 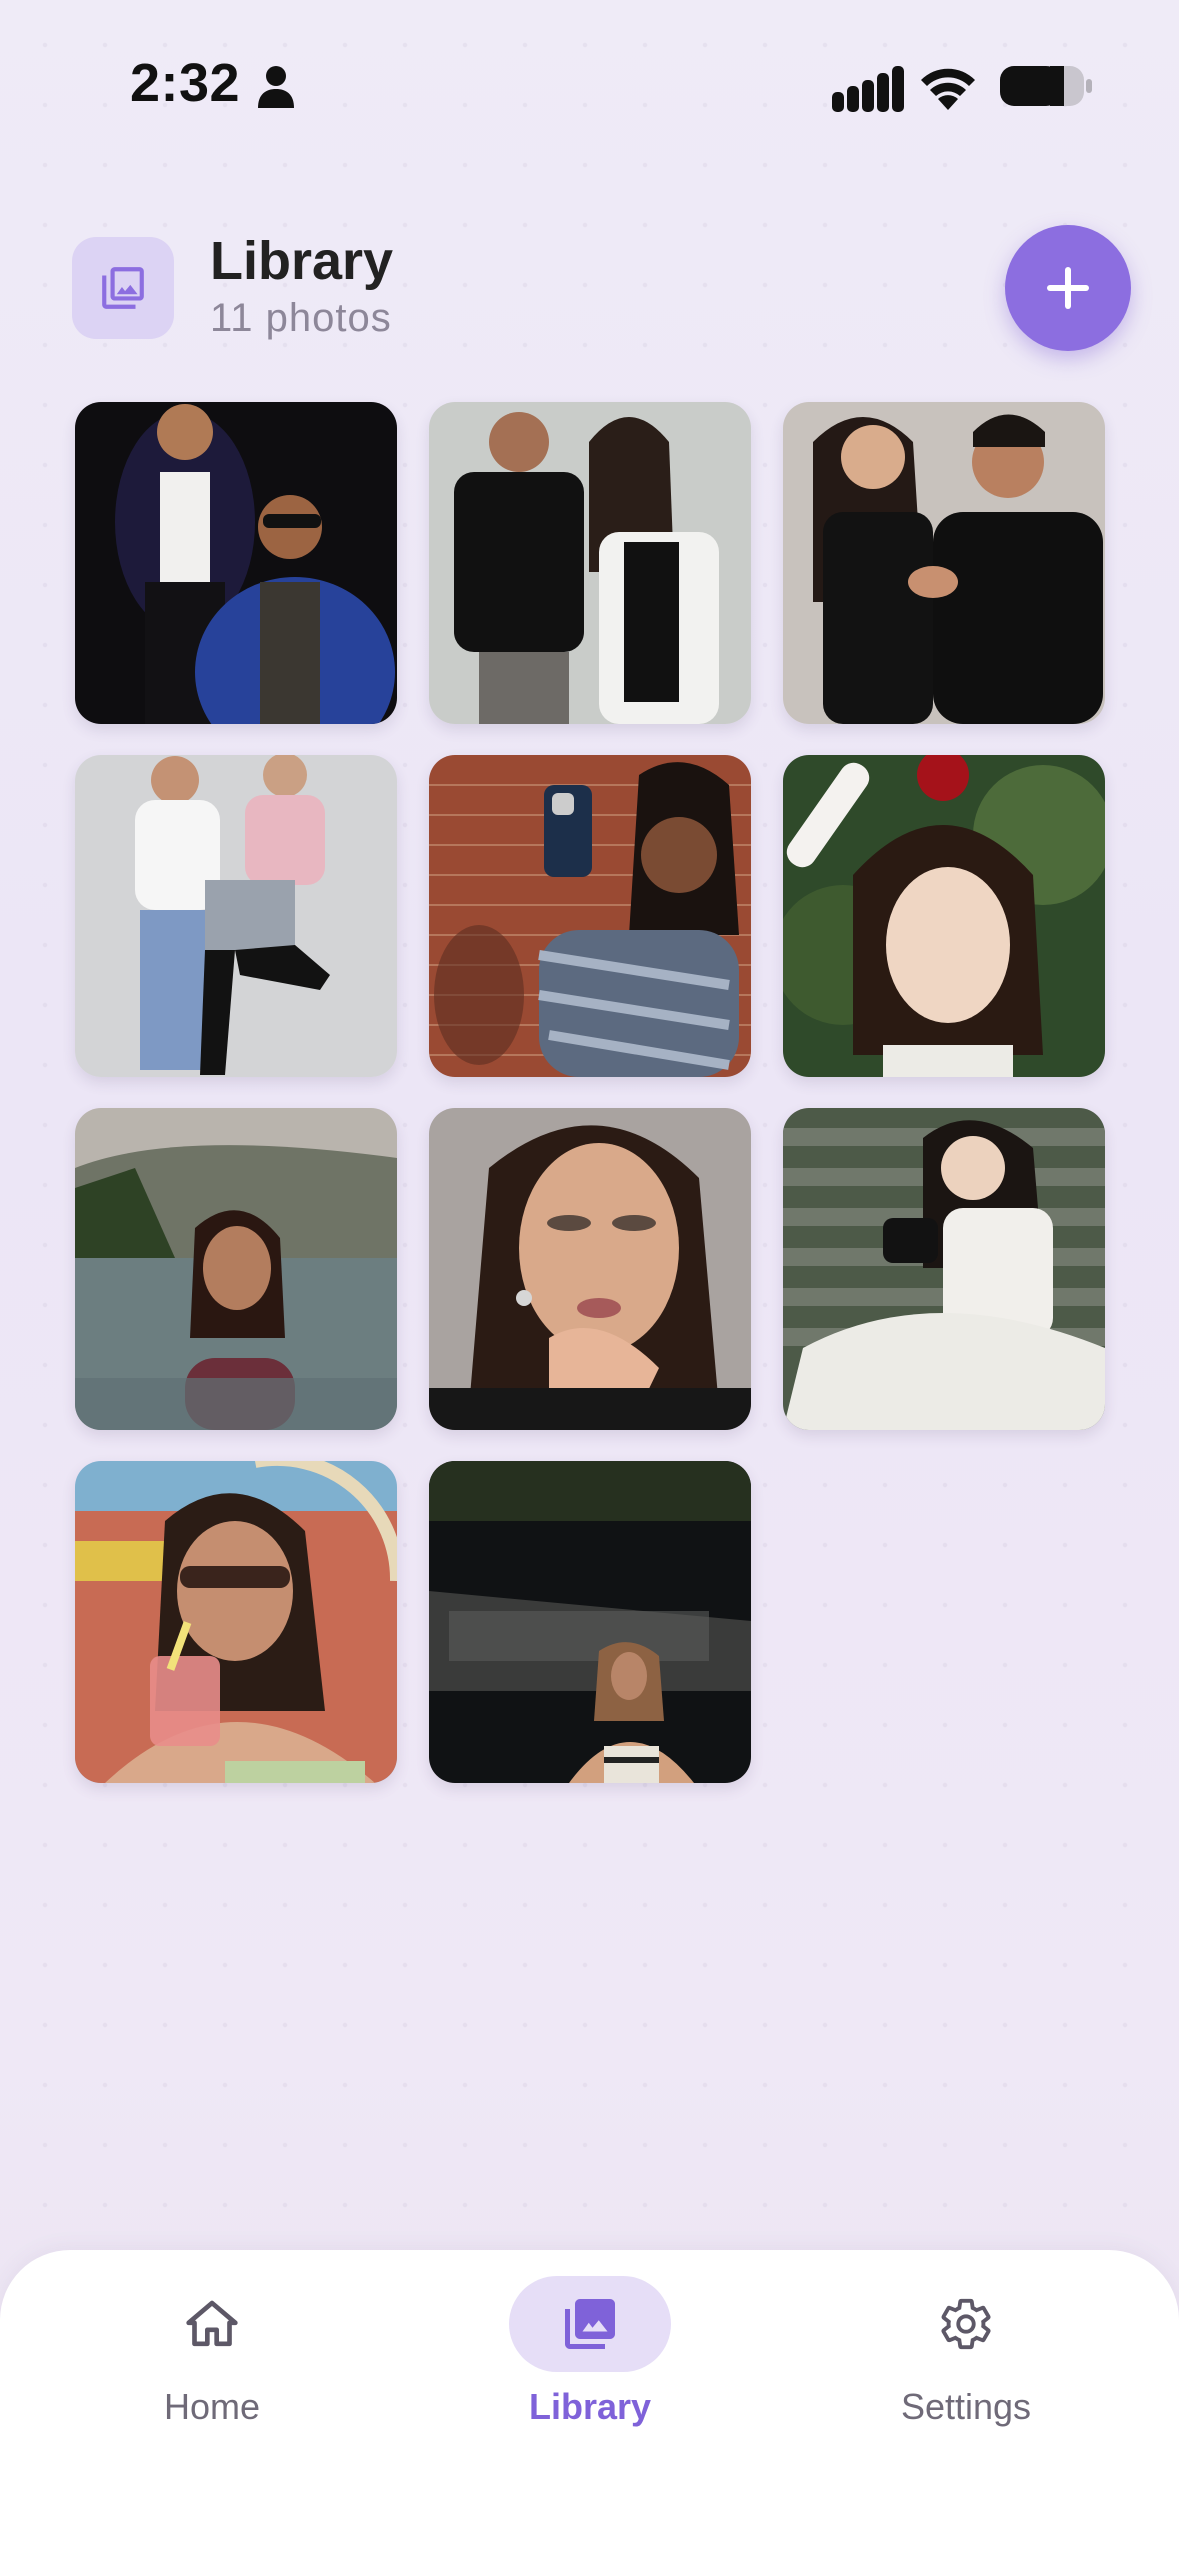 What do you see at coordinates (1046, 86) in the screenshot?
I see `battery-icon` at bounding box center [1046, 86].